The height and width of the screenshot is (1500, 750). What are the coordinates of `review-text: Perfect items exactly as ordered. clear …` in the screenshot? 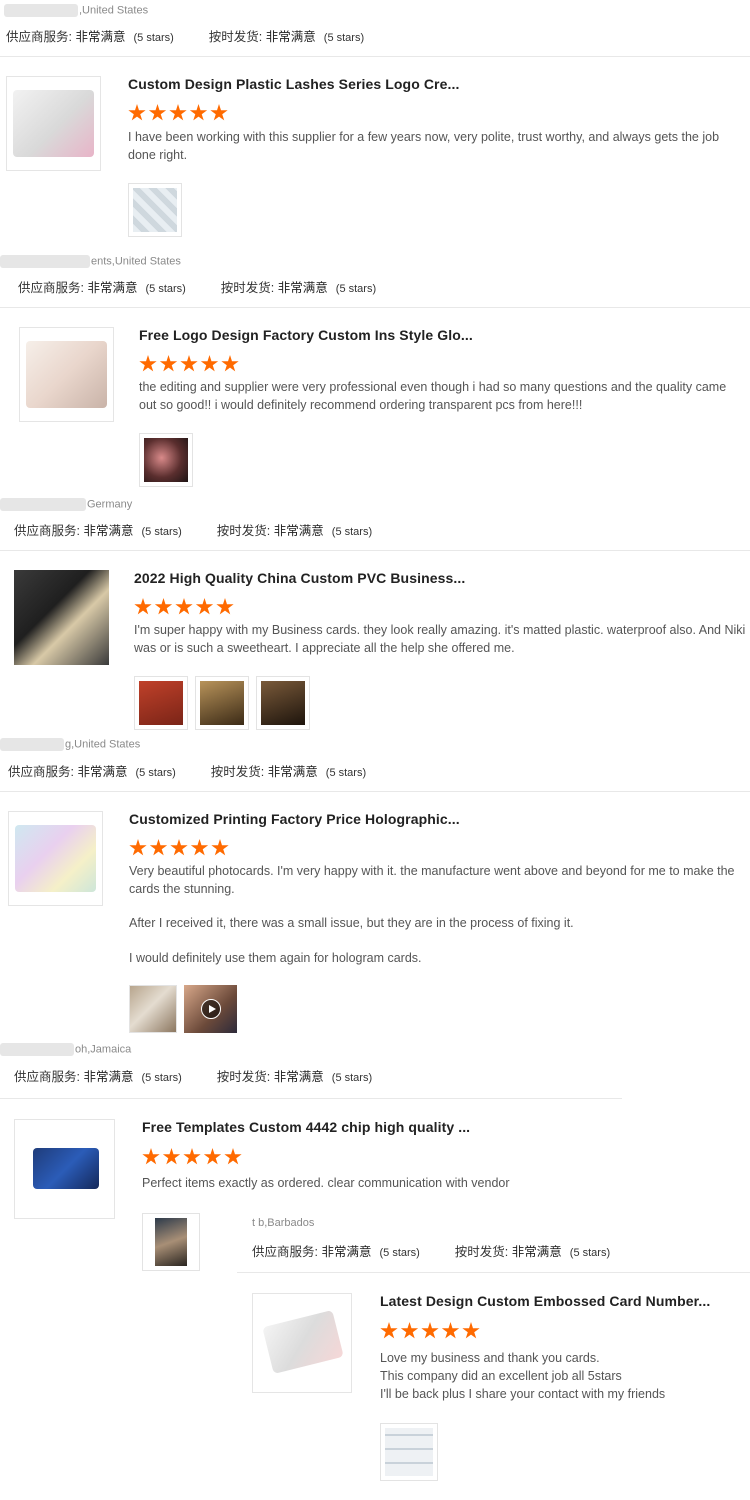 It's located at (326, 1183).